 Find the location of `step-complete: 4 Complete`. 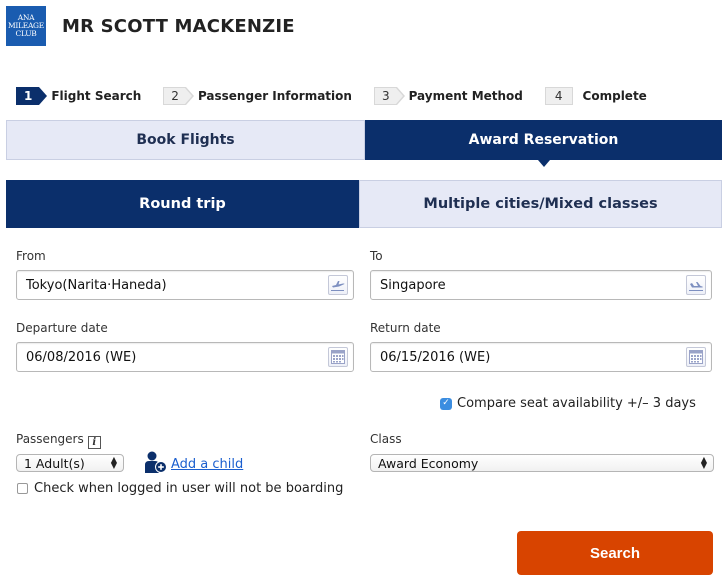

step-complete: 4 Complete is located at coordinates (595, 96).